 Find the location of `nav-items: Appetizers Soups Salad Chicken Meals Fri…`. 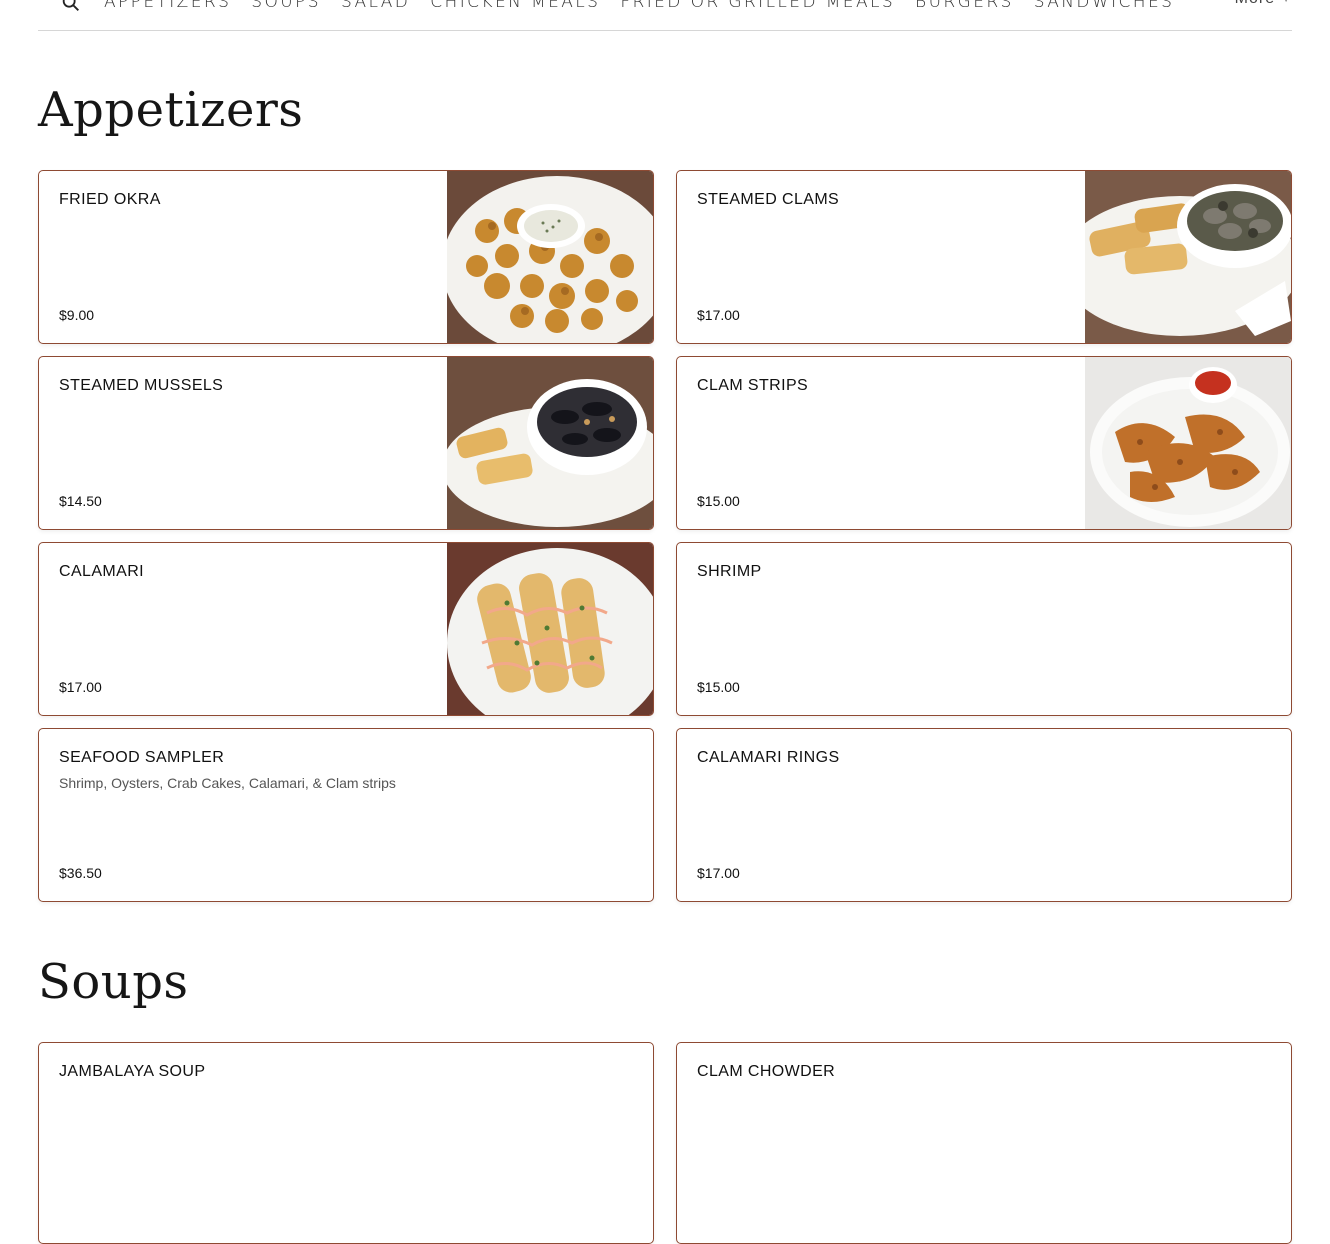

nav-items: Appetizers Soups Salad Chicken Meals Fri… is located at coordinates (639, 6).